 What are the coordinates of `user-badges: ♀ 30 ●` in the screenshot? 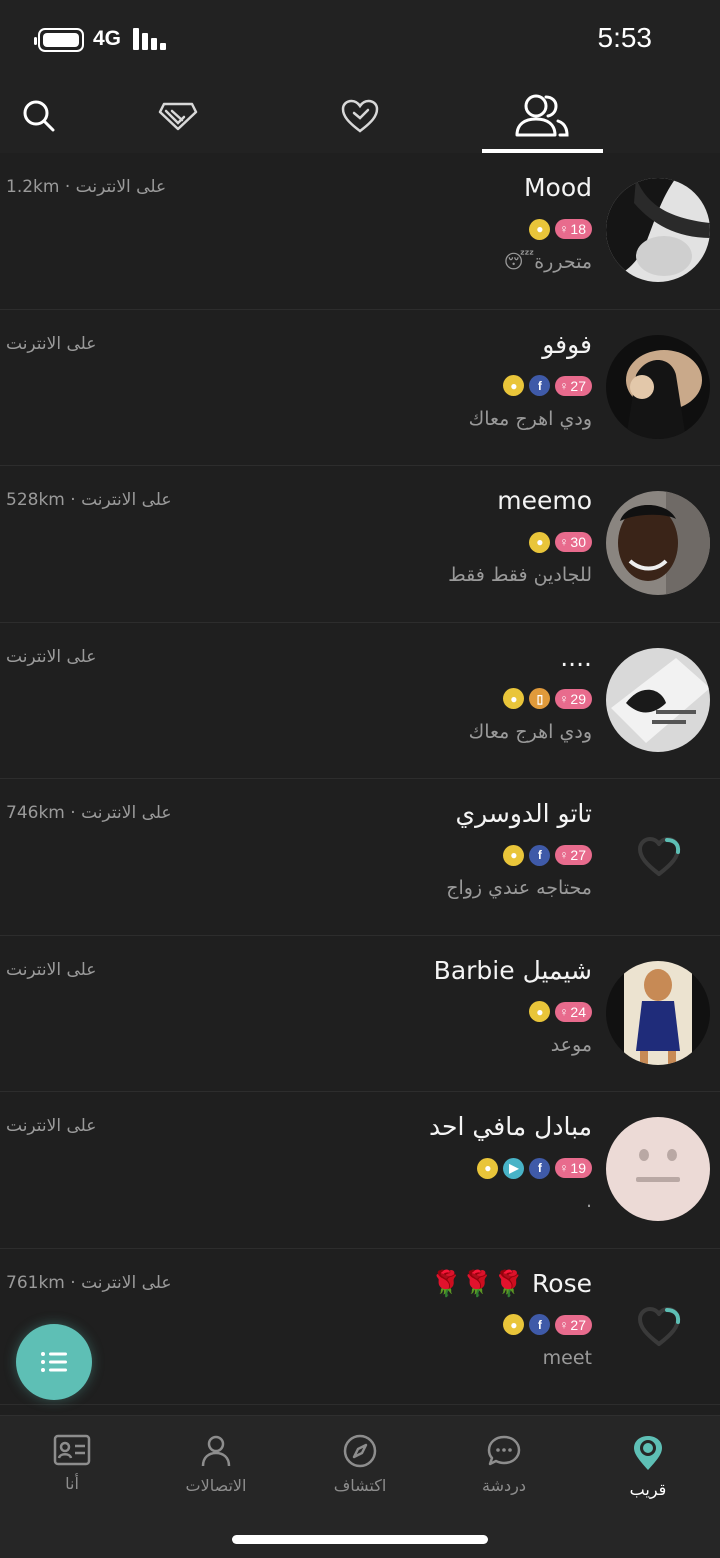 It's located at (560, 542).